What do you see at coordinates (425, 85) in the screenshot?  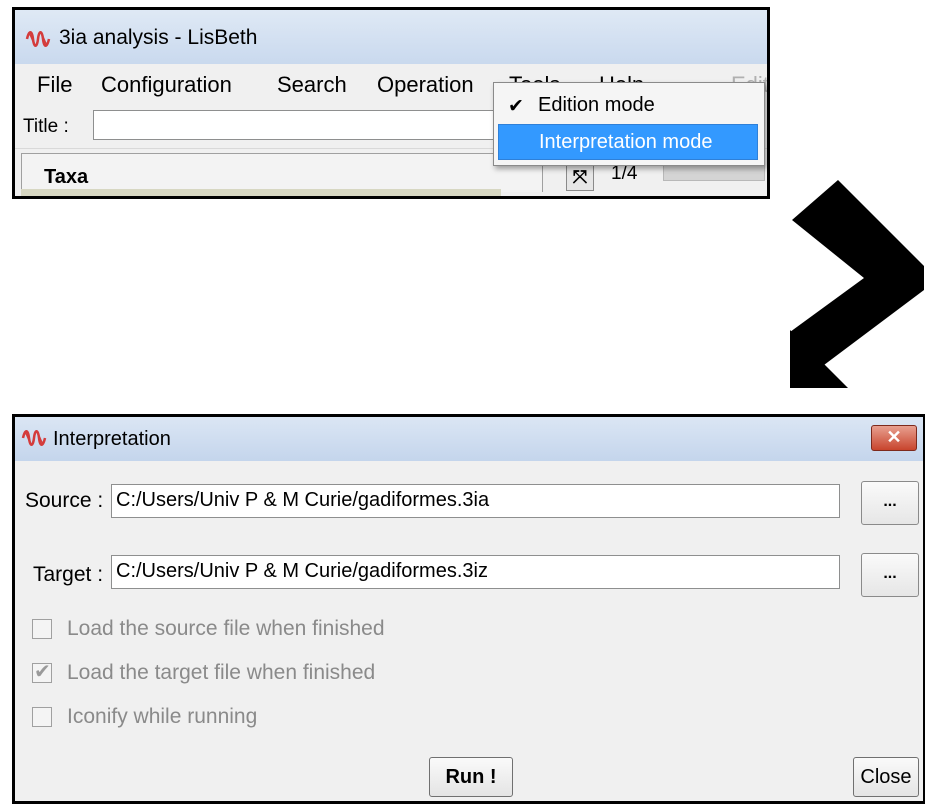 I see `menu-operation: Operation` at bounding box center [425, 85].